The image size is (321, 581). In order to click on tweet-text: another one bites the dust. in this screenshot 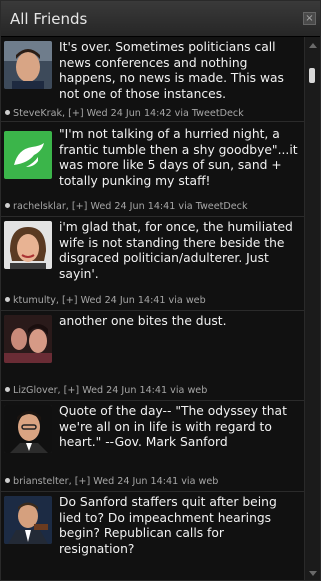, I will do `click(143, 321)`.